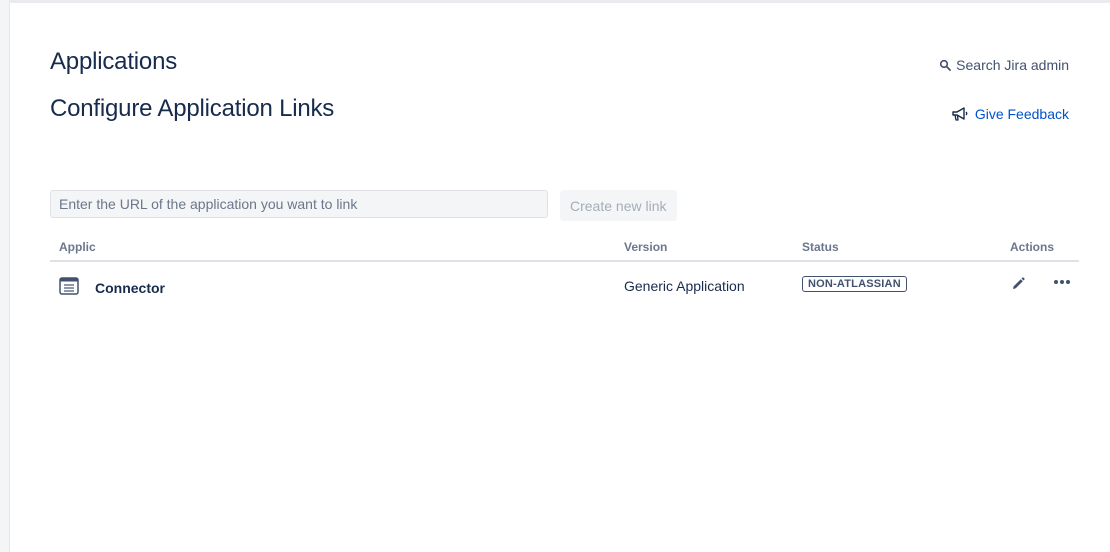 This screenshot has height=552, width=1110. I want to click on top-divider, so click(559, 1).